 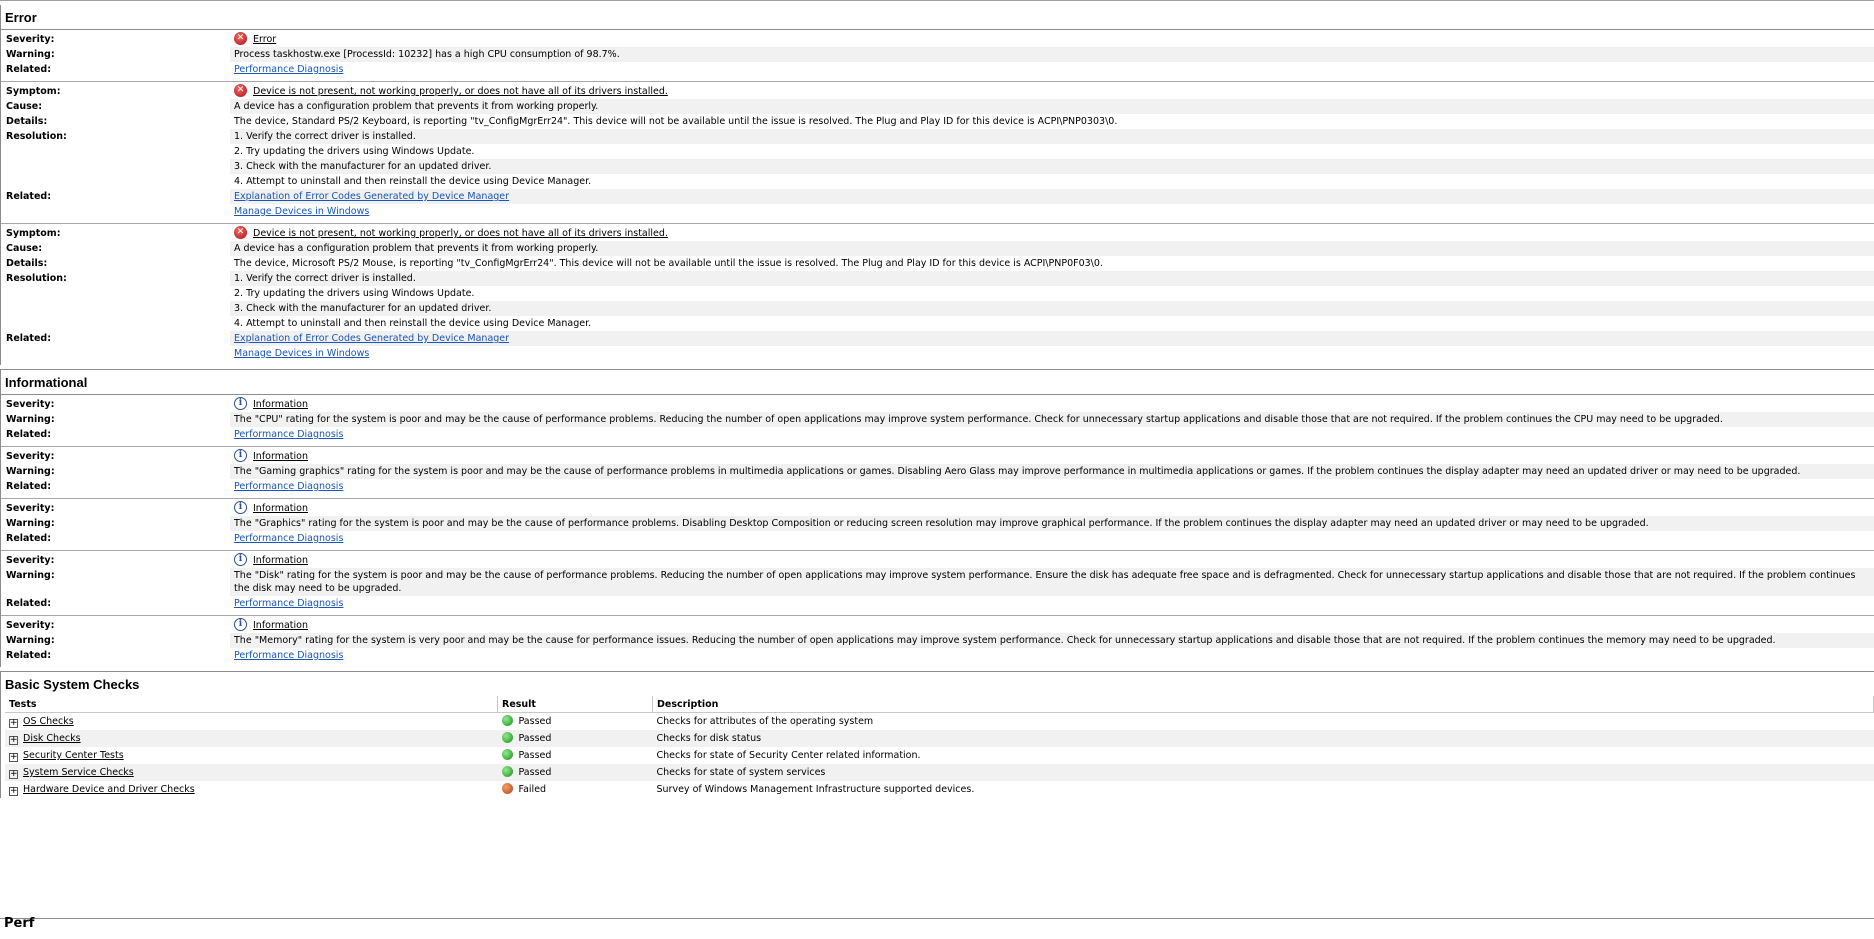 I want to click on row-value: Manage Devices in Windows, so click(x=1052, y=353).